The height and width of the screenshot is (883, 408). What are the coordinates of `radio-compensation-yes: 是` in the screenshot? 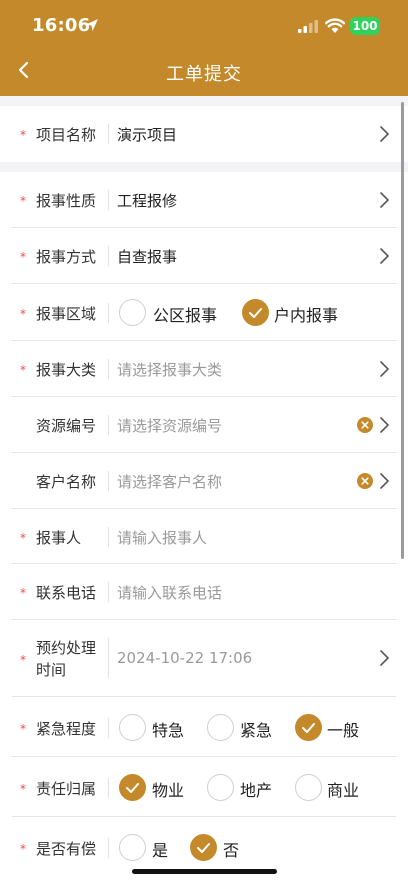 It's located at (149, 847).